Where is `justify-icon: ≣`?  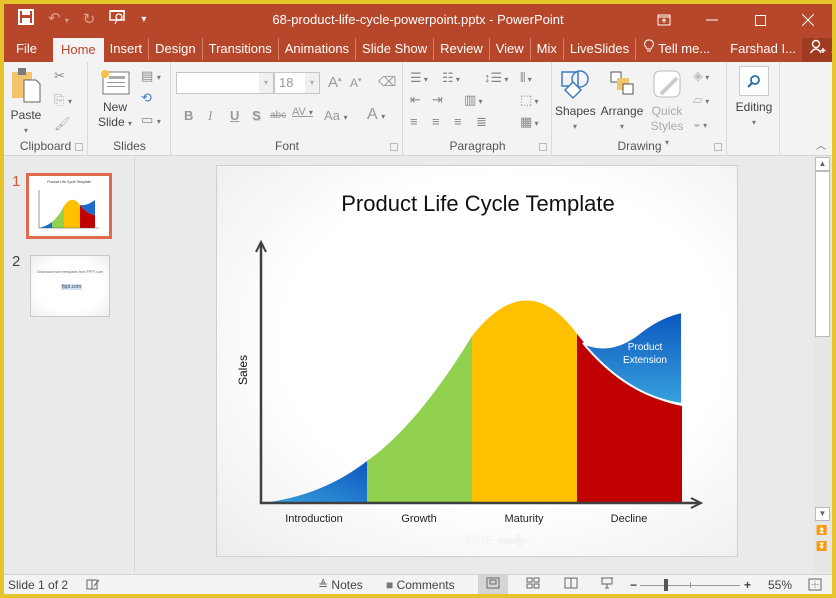
justify-icon: ≣ is located at coordinates (481, 122).